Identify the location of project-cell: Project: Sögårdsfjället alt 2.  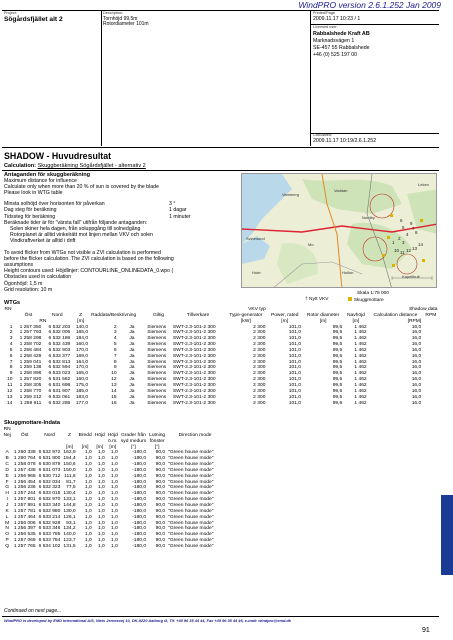
(52, 16).